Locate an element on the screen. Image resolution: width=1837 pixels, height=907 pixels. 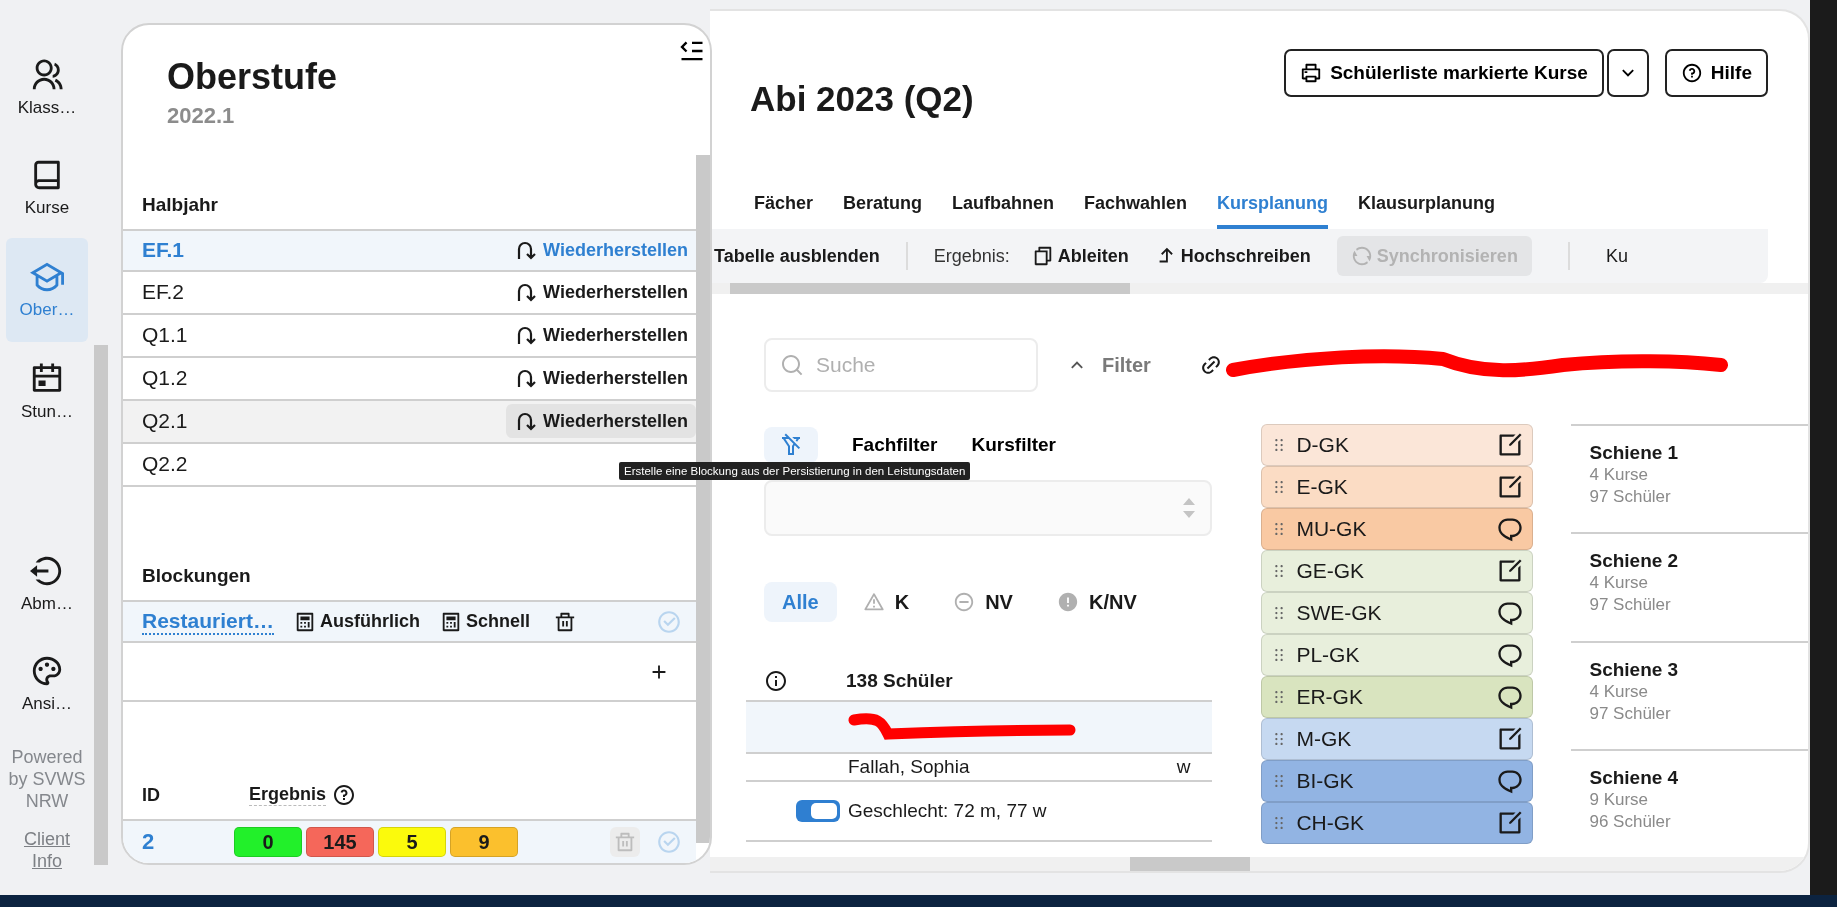
semester-label: Q1.2 is located at coordinates (165, 378).